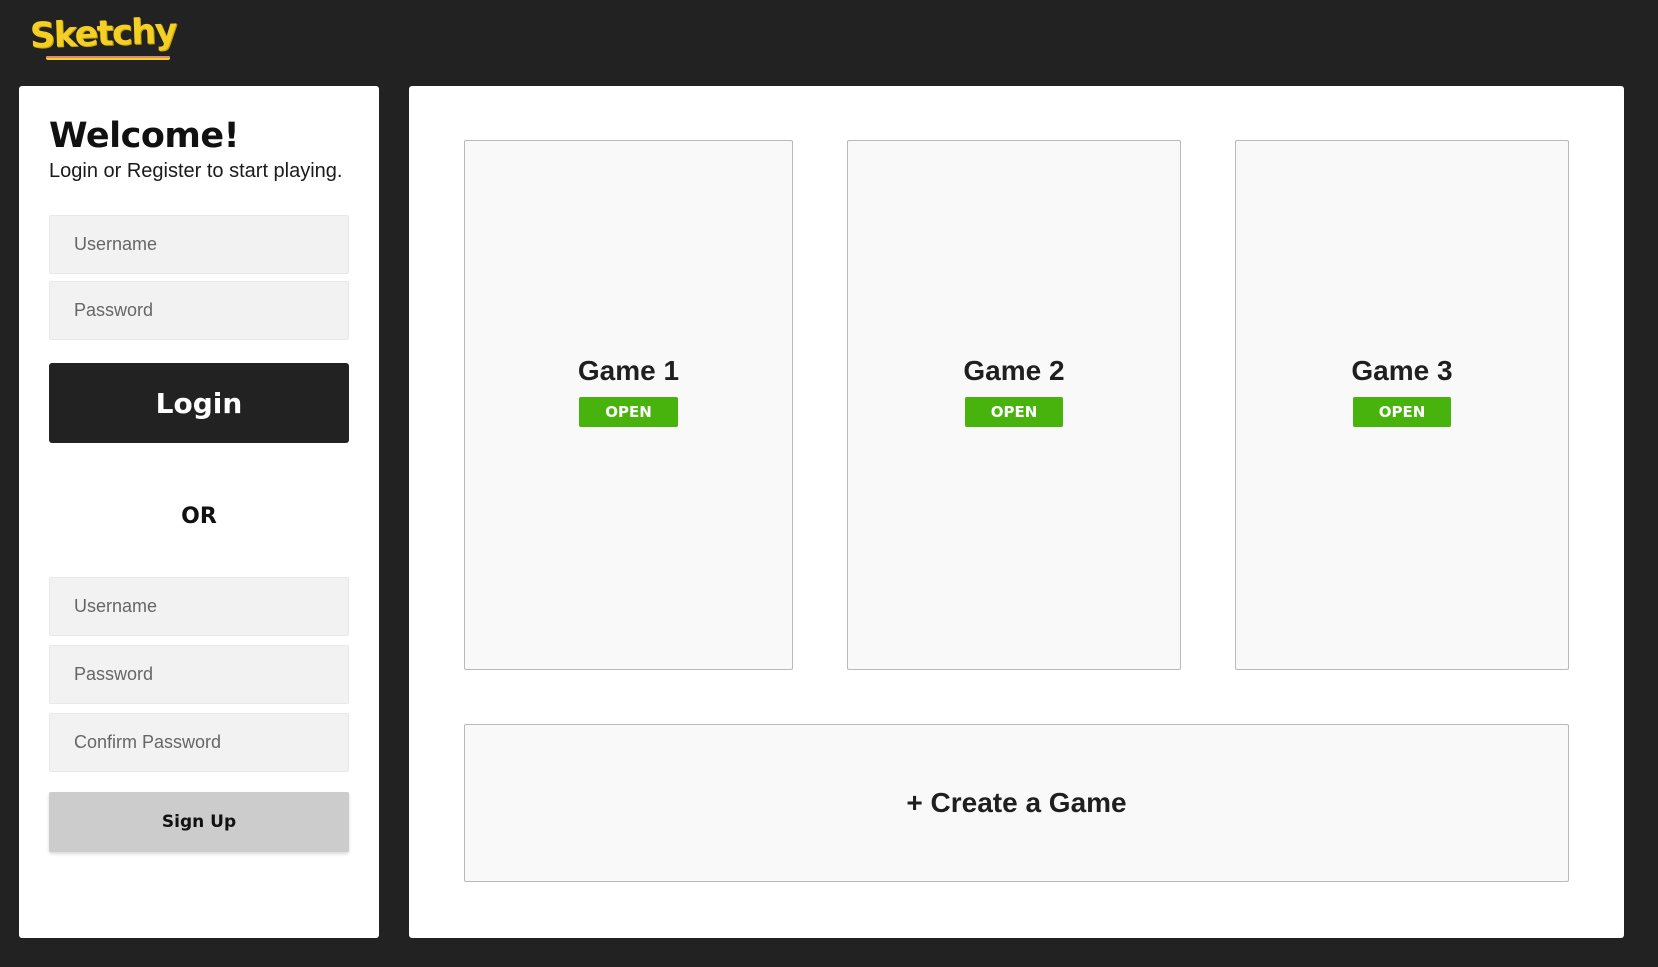 This screenshot has height=967, width=1658. I want to click on game-title: Game 1, so click(628, 370).